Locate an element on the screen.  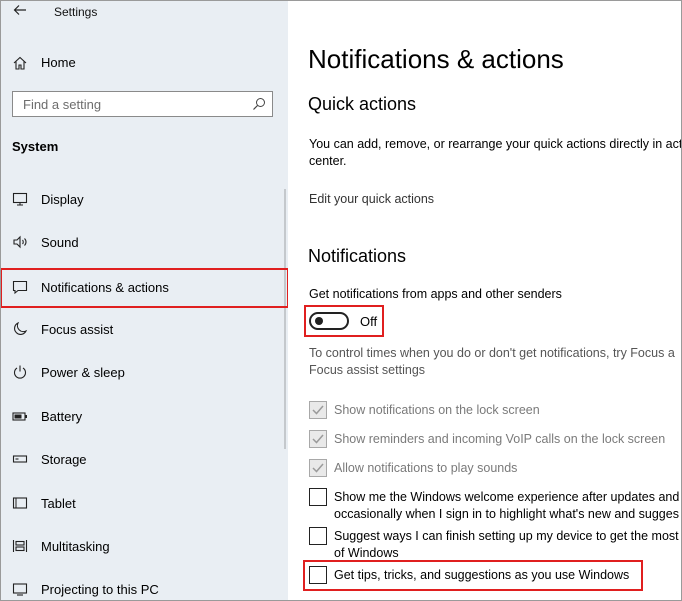
sidebar-item-tablet: Tablet is located at coordinates (144, 503).